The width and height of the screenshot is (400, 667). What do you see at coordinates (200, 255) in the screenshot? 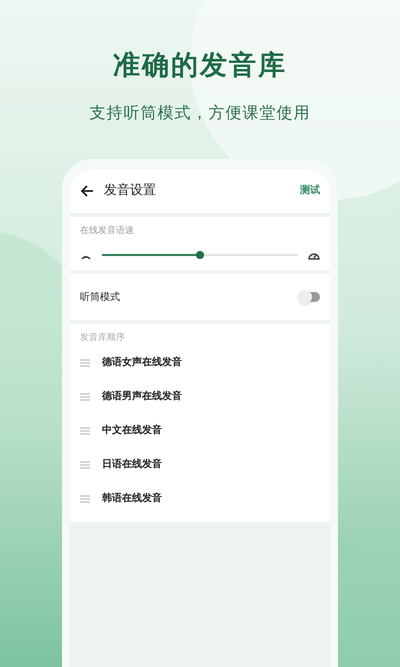
I see `speed-thumb` at bounding box center [200, 255].